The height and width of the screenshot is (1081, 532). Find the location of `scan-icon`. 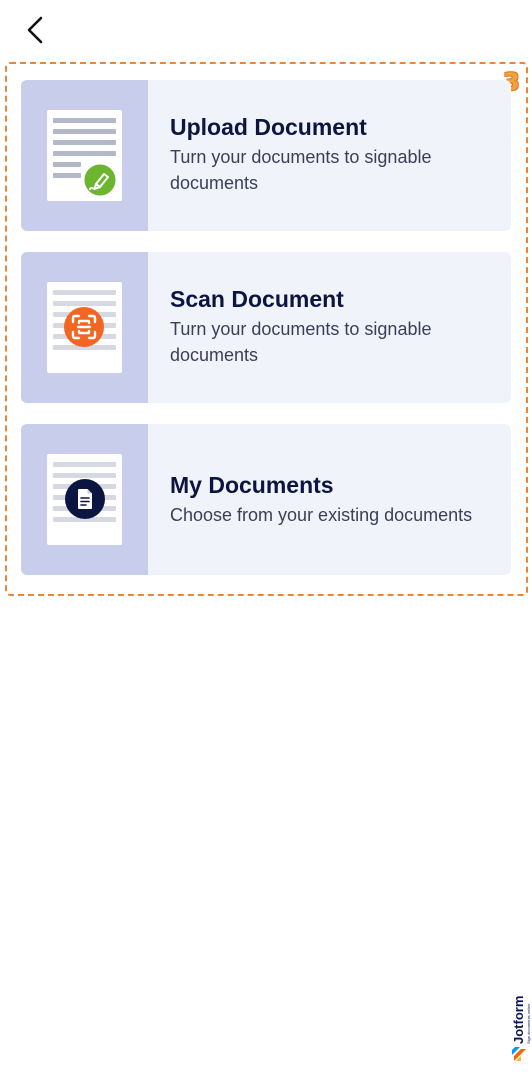

scan-icon is located at coordinates (84, 327).